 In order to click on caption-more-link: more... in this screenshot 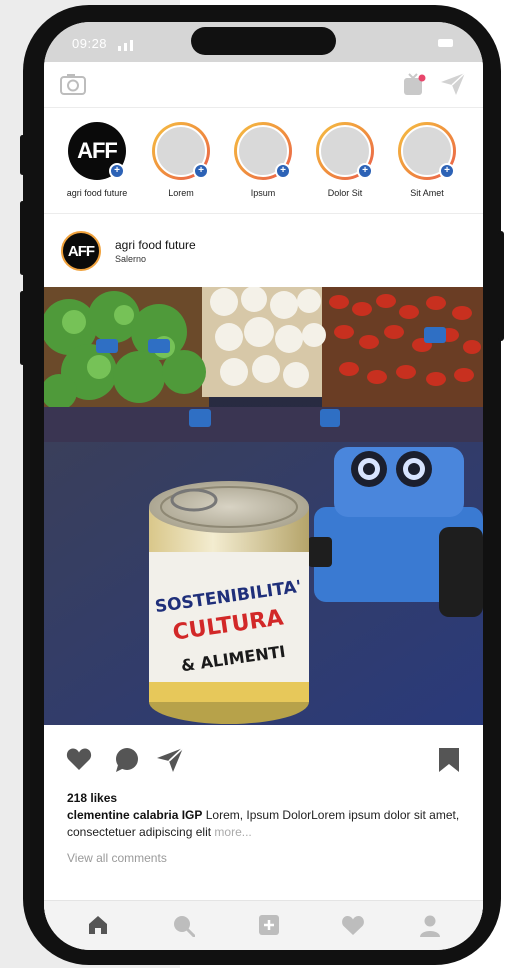, I will do `click(232, 832)`.